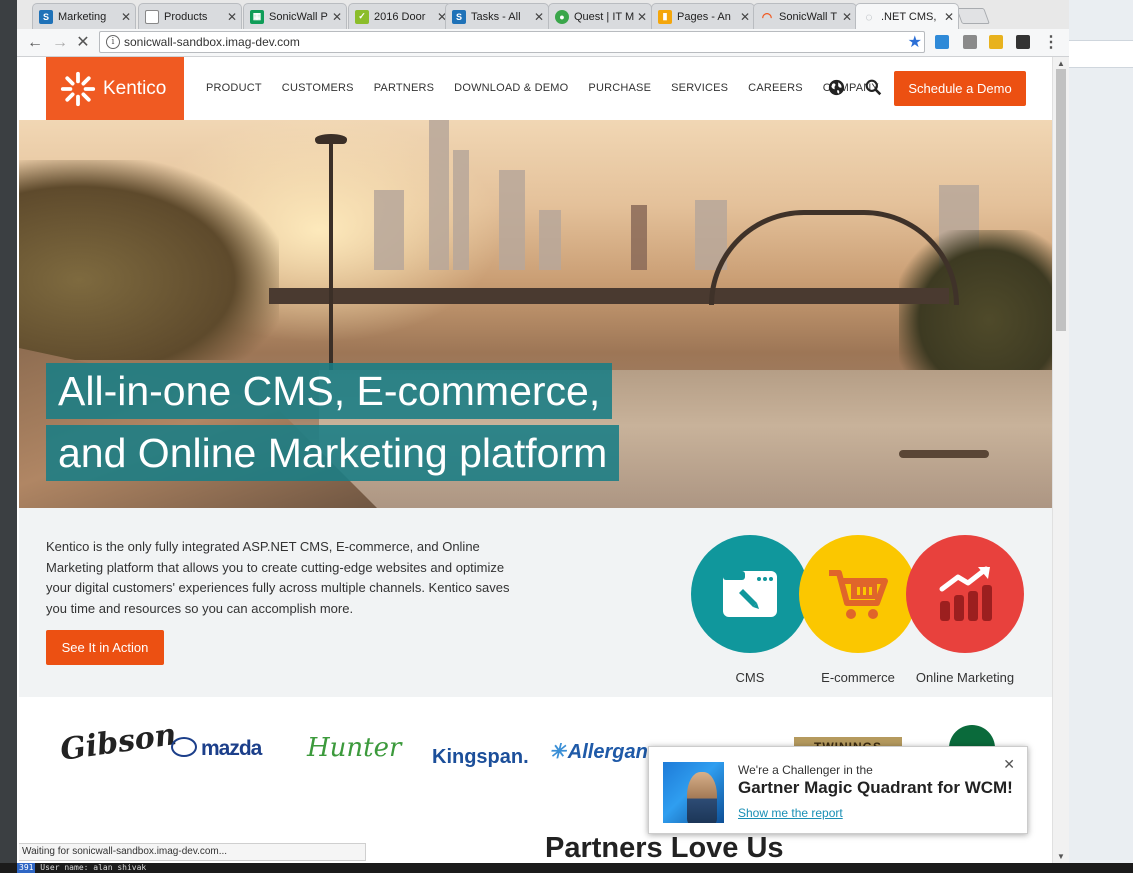 The width and height of the screenshot is (1133, 873). Describe the element at coordinates (329, 391) in the screenshot. I see `hero-headline-line-1: All-in-one CMS, E-commerce,` at that location.